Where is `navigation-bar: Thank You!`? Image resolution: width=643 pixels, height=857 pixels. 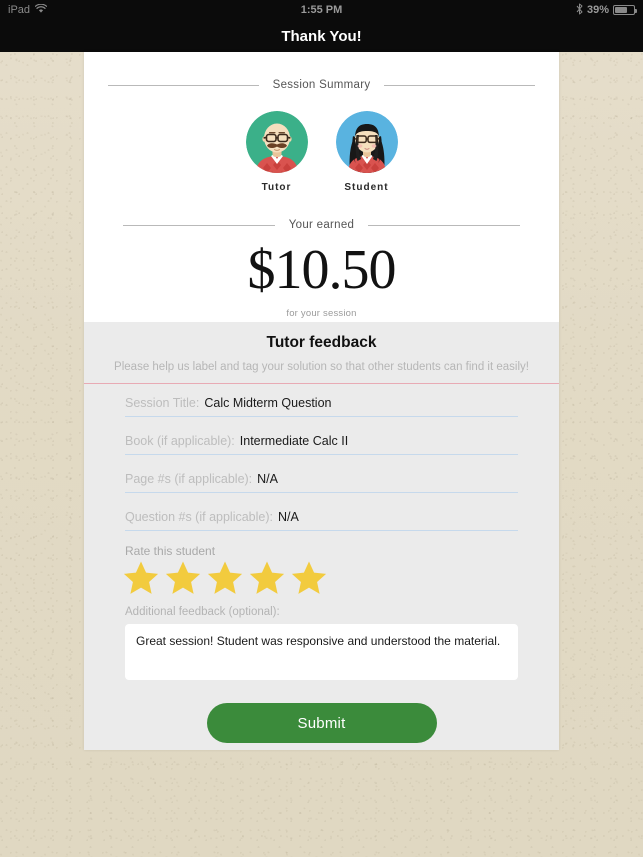 navigation-bar: Thank You! is located at coordinates (321, 36).